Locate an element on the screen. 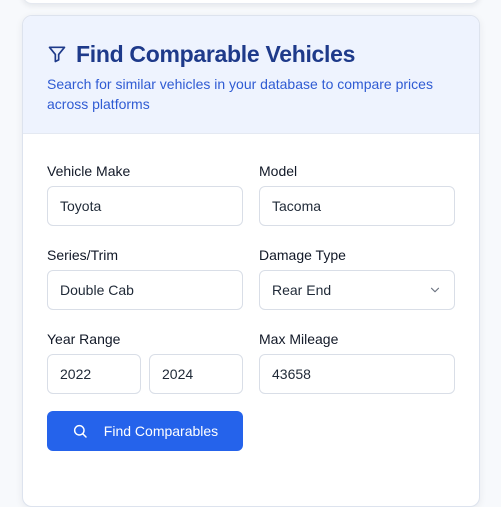  model-label: Model is located at coordinates (278, 171).